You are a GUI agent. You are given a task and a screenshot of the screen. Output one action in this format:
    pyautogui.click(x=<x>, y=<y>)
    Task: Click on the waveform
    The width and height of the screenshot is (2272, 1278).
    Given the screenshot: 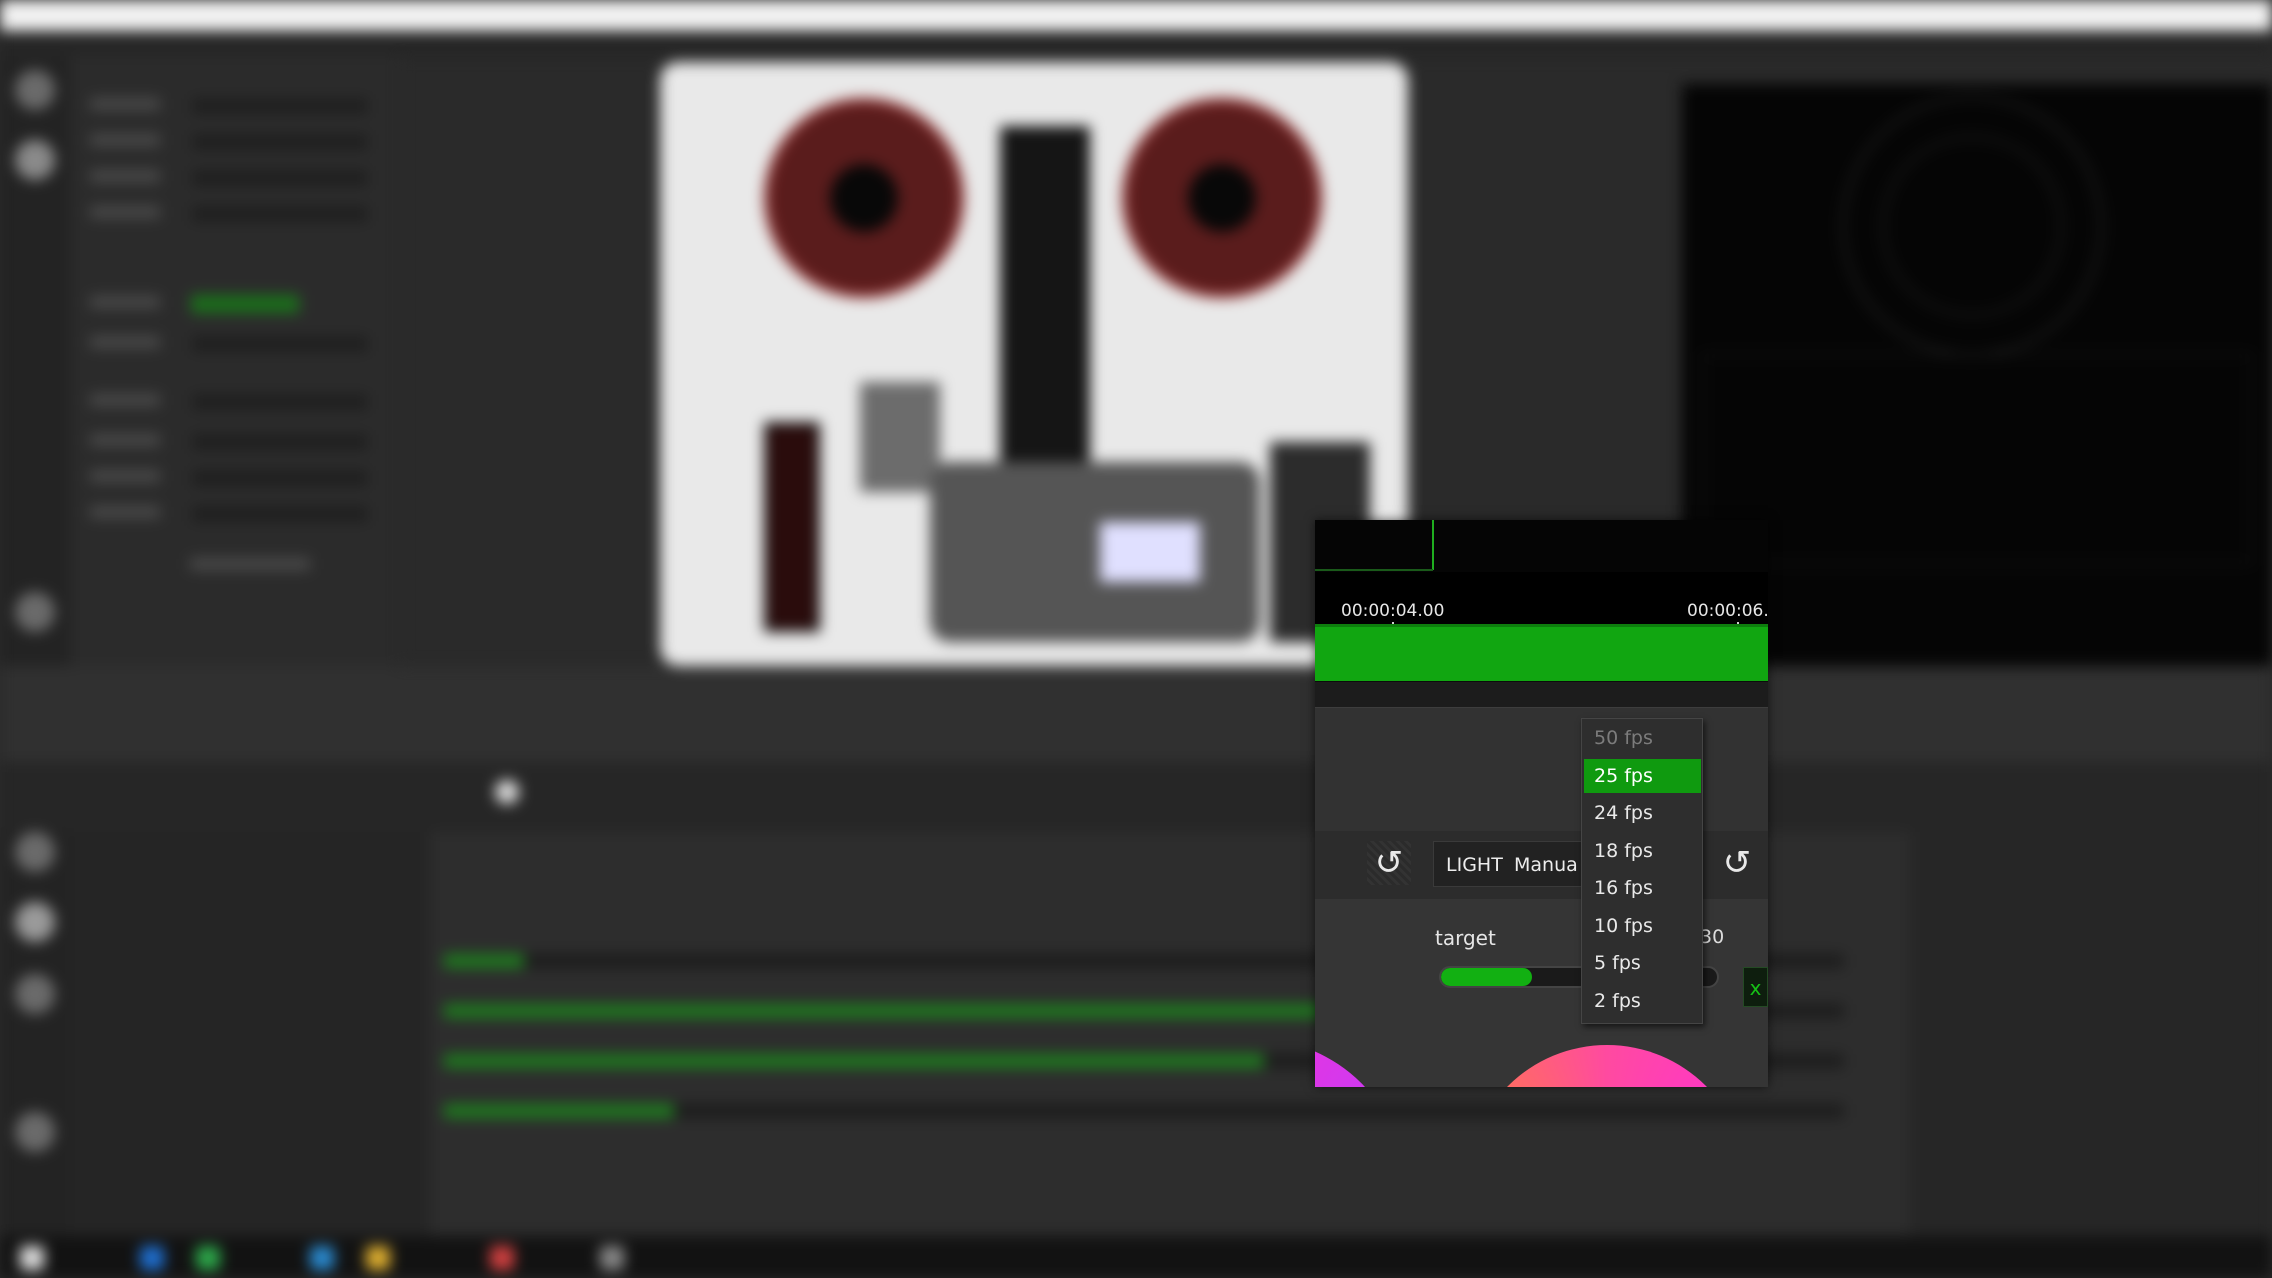 What is the action you would take?
    pyautogui.click(x=1977, y=459)
    